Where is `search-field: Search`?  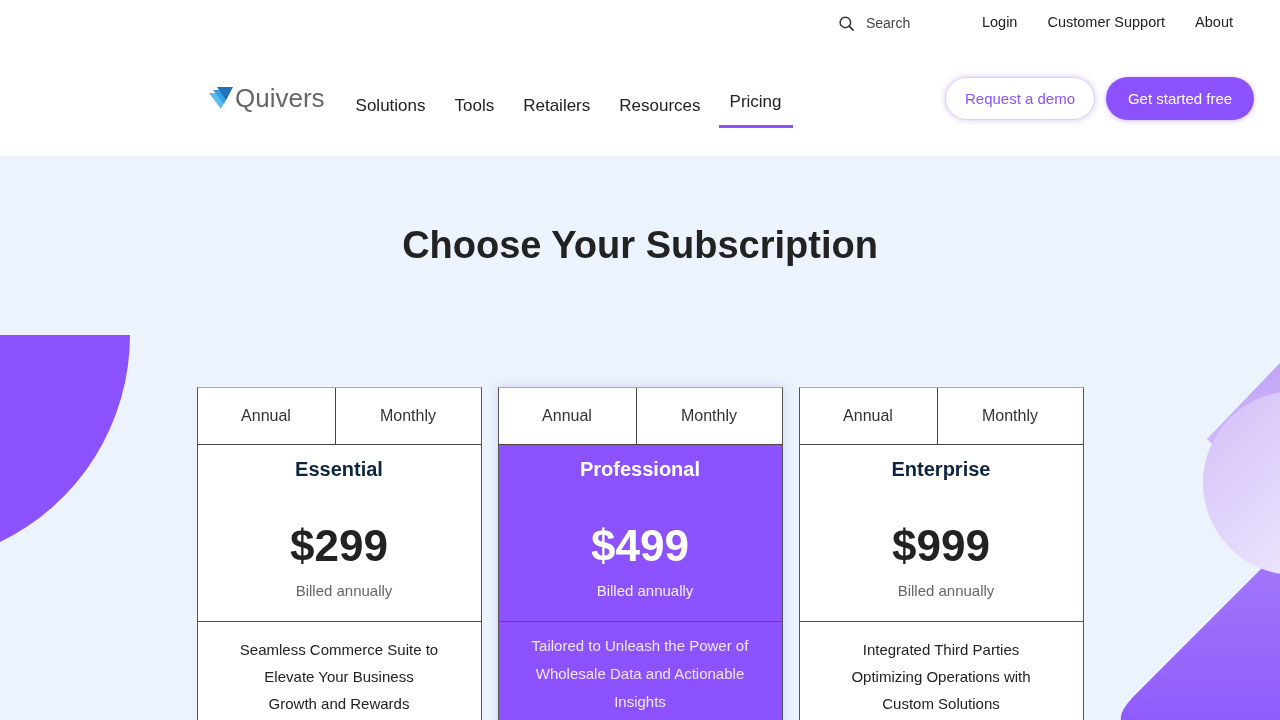 search-field: Search is located at coordinates (888, 23).